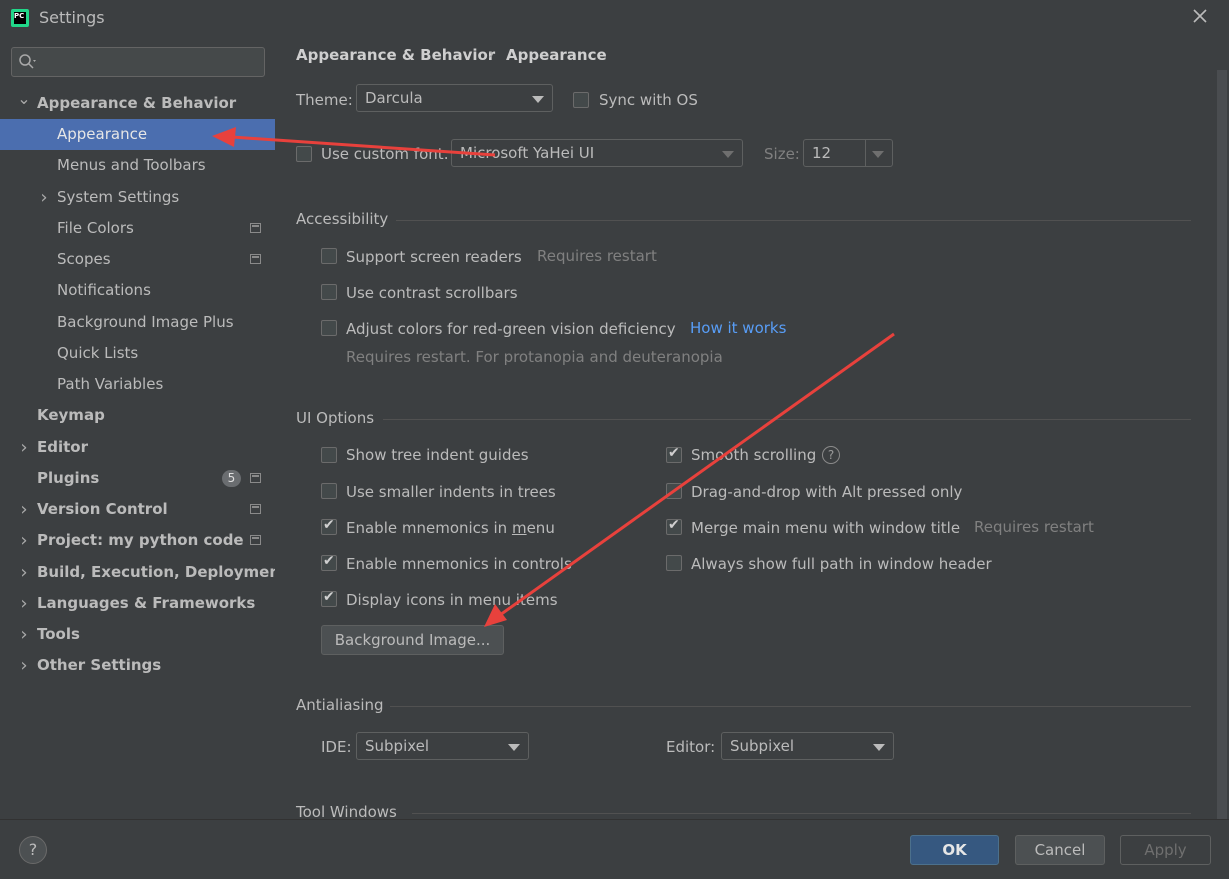 This screenshot has width=1229, height=879. Describe the element at coordinates (674, 454) in the screenshot. I see `smooth-scrolling-checkbox` at that location.